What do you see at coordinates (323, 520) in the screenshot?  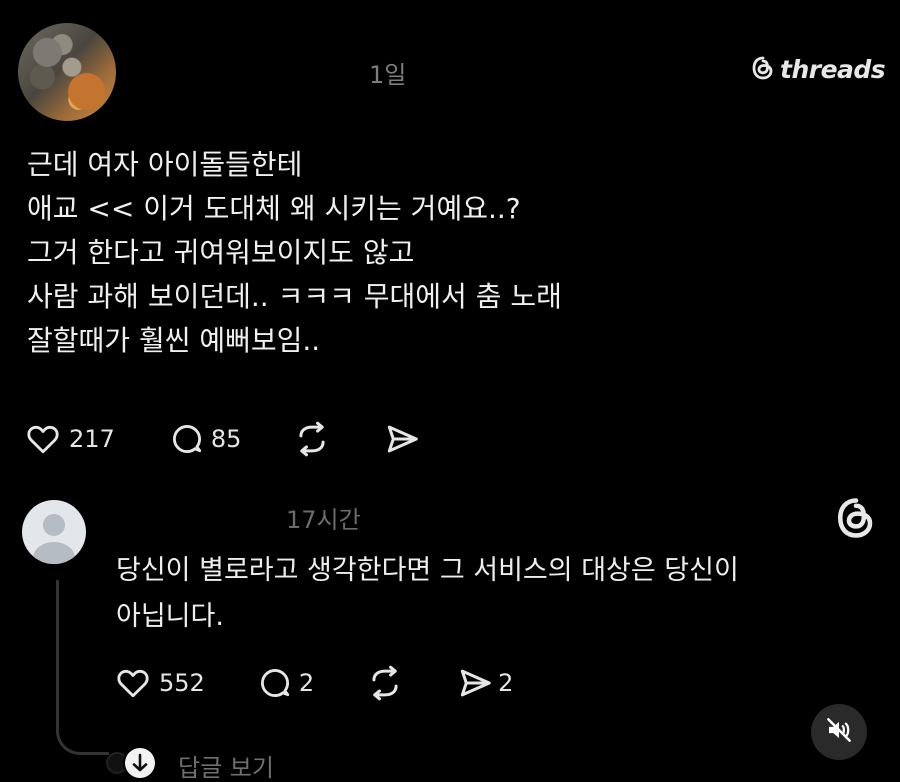 I see `reply-timestamp: 17시간` at bounding box center [323, 520].